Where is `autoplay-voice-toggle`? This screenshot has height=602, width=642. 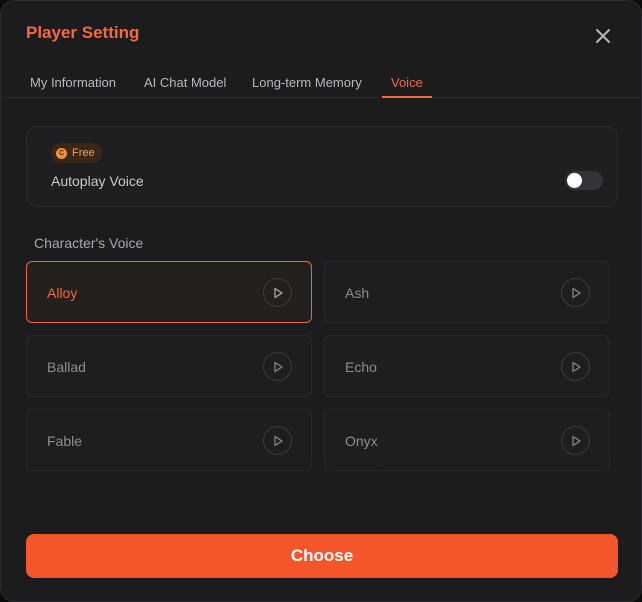 autoplay-voice-toggle is located at coordinates (584, 180).